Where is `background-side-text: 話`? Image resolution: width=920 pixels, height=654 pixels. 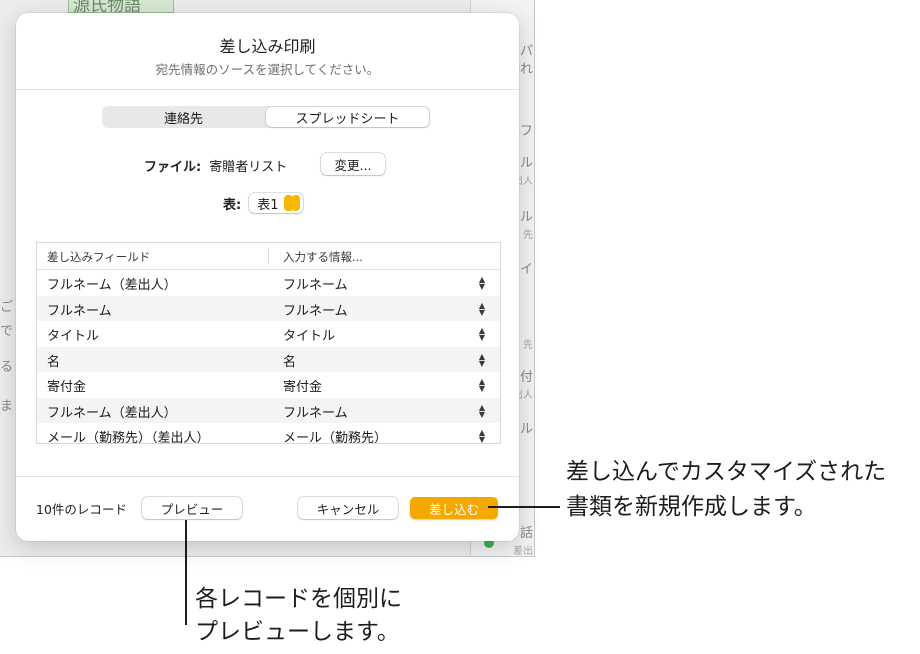 background-side-text: 話 is located at coordinates (526, 533).